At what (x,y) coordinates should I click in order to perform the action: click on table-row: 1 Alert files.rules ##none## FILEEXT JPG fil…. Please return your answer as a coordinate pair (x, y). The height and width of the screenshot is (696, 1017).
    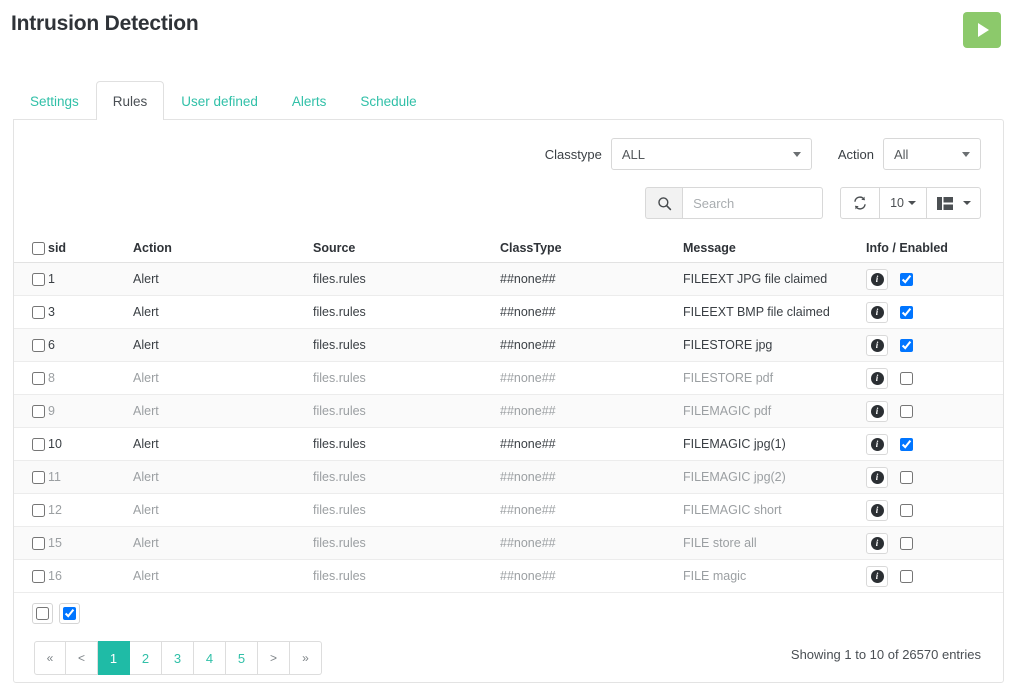
    Looking at the image, I should click on (508, 279).